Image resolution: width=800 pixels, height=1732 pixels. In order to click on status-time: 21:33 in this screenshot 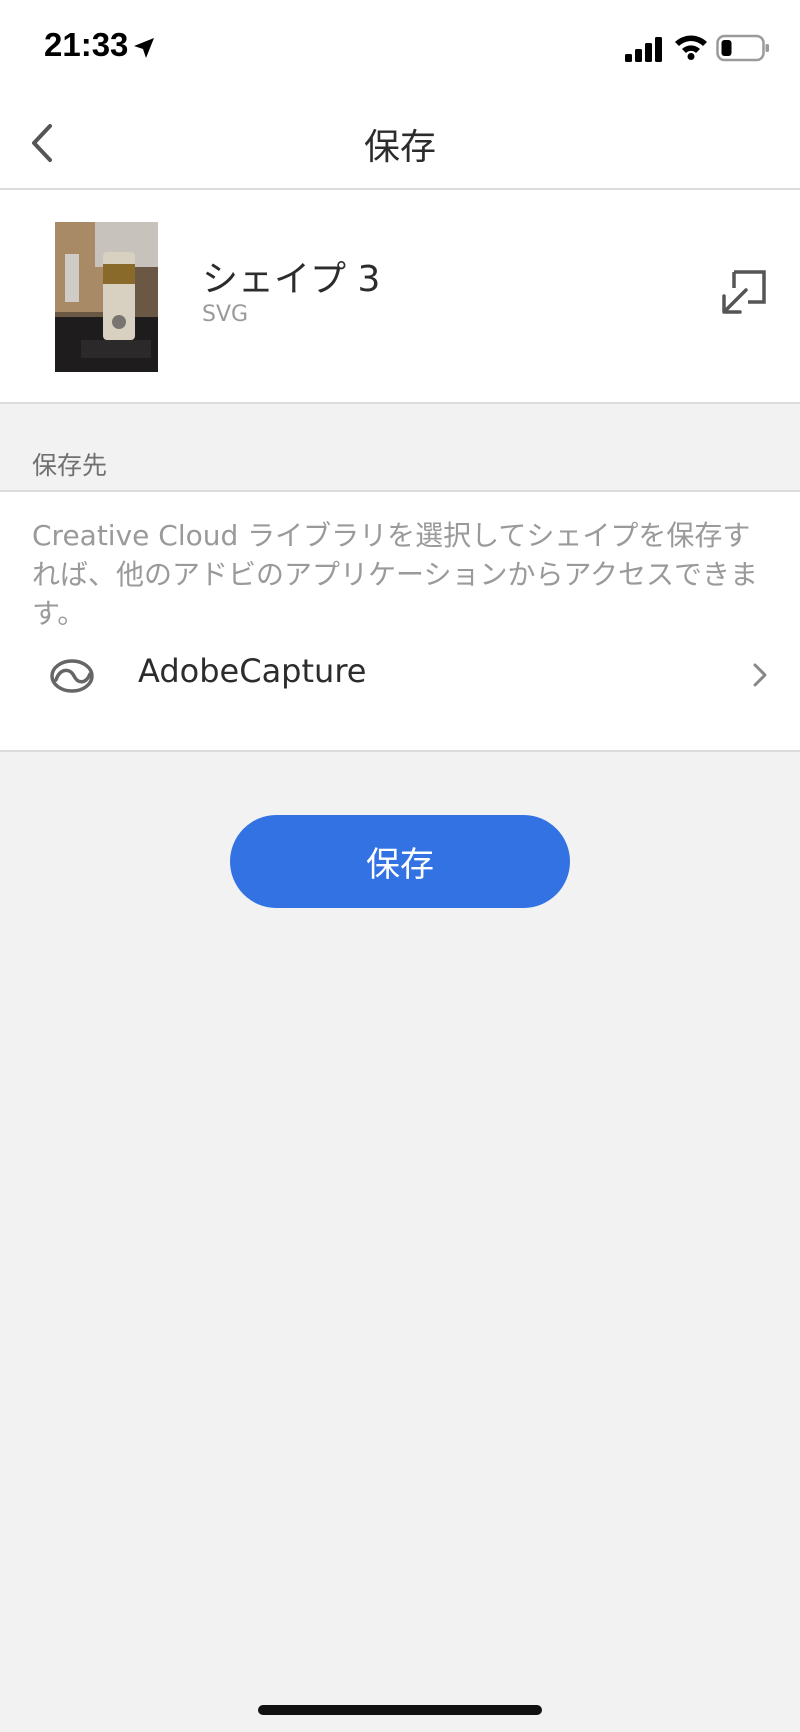, I will do `click(86, 44)`.